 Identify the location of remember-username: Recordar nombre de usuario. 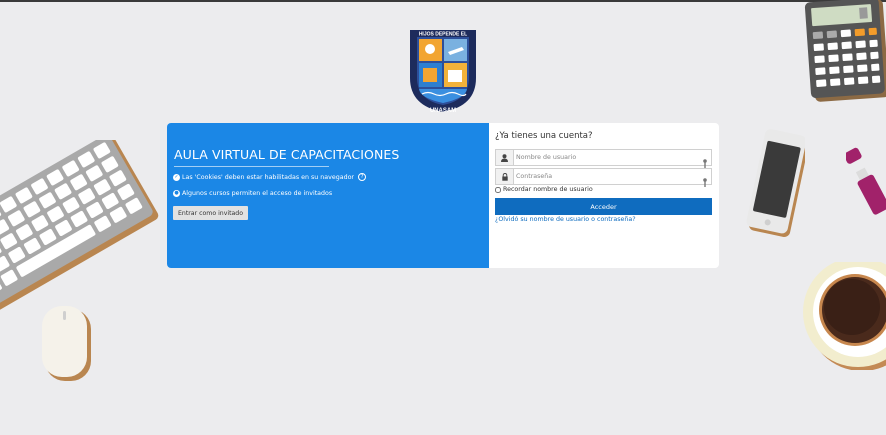
(544, 189).